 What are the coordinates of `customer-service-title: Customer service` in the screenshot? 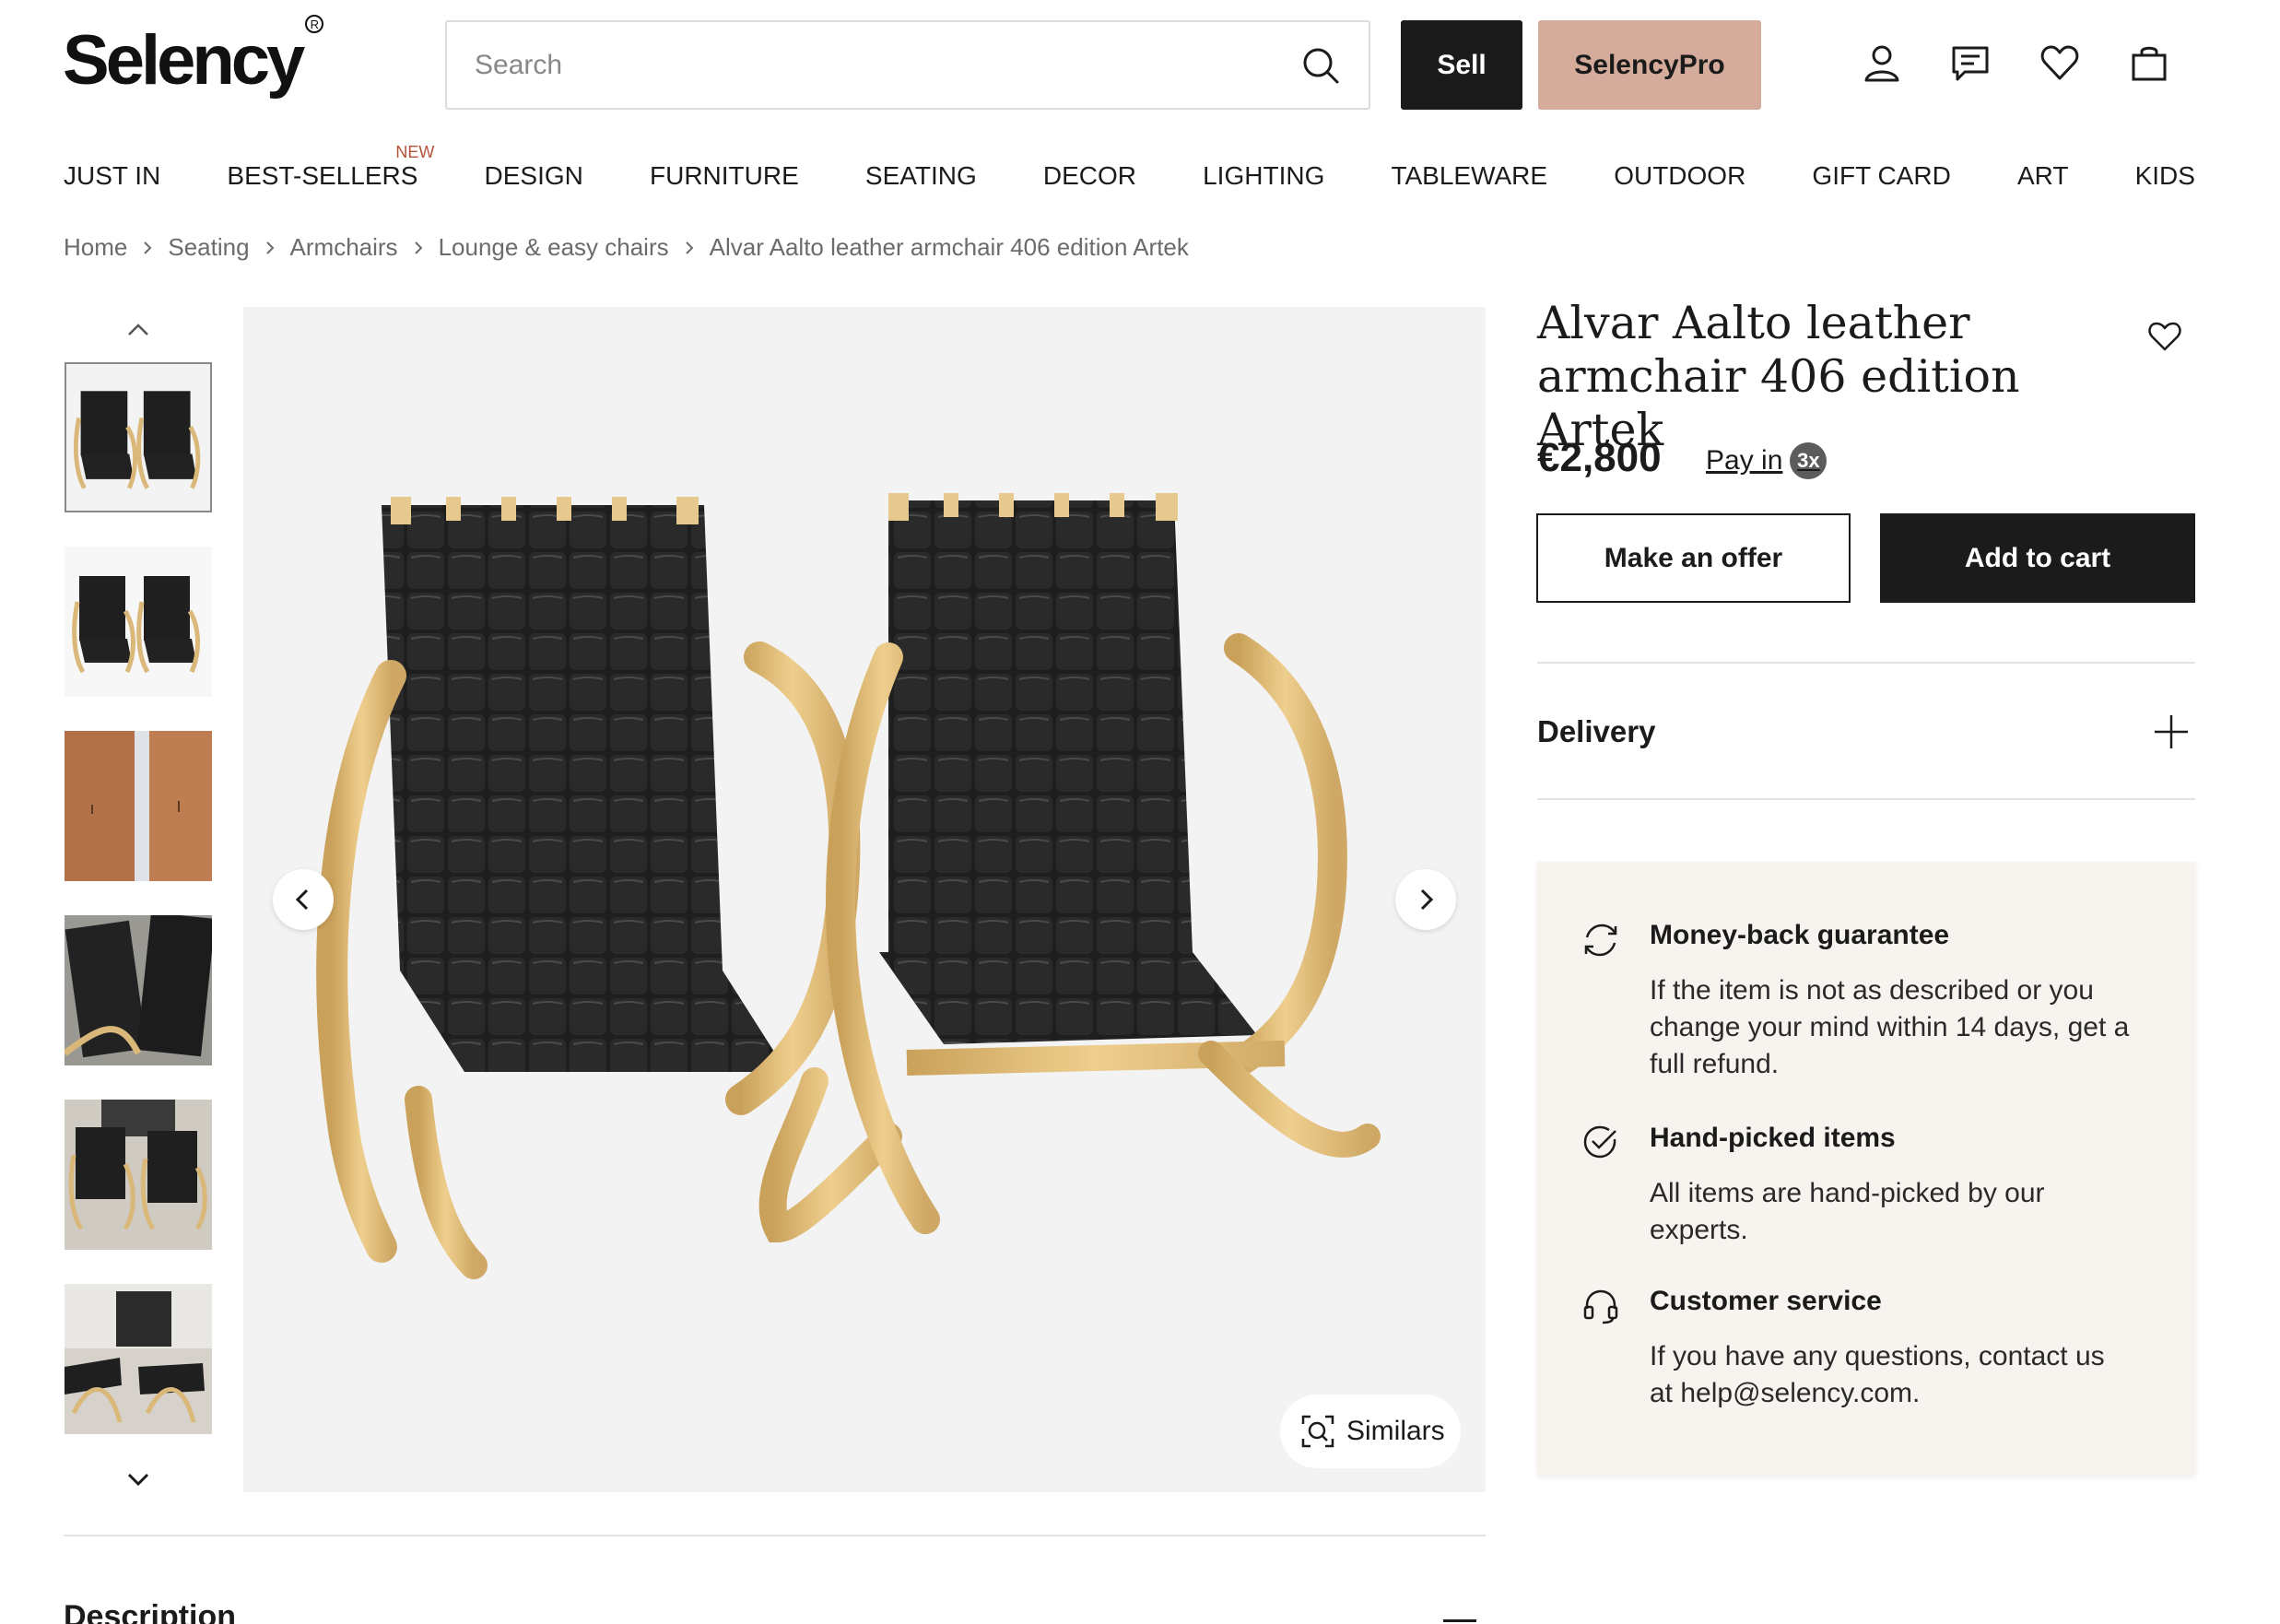 It's located at (1766, 1301).